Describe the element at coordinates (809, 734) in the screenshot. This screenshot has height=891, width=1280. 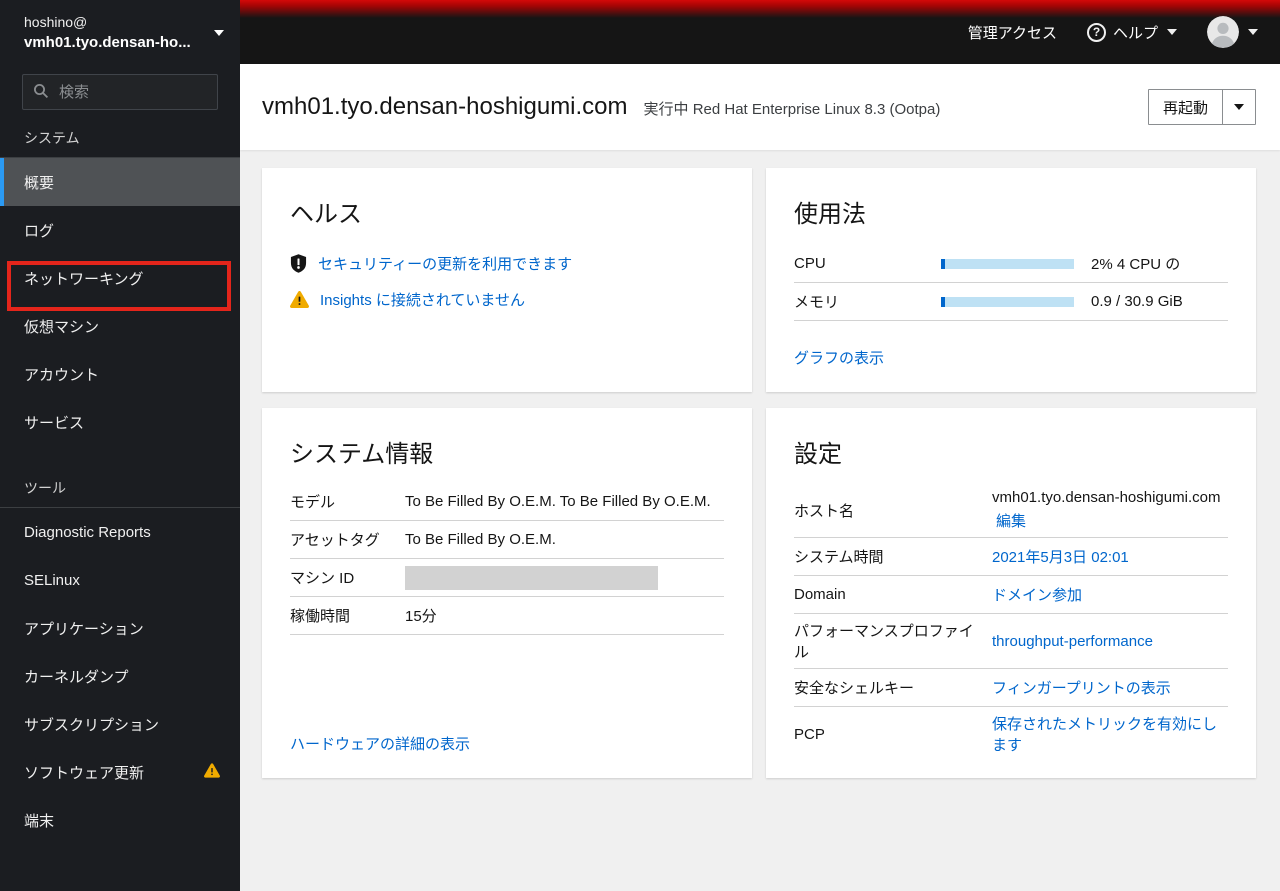
I see `row-label: PCP` at that location.